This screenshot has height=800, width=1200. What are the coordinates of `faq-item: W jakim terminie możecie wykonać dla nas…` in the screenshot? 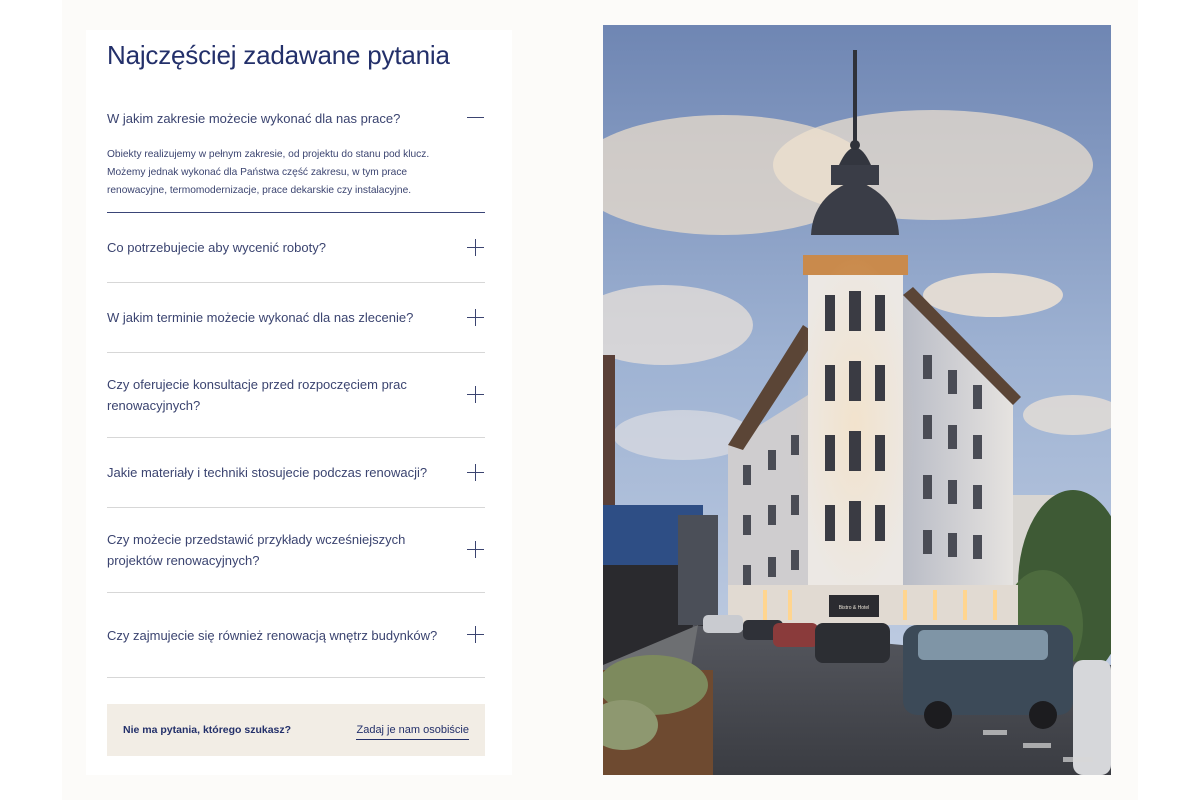 It's located at (296, 318).